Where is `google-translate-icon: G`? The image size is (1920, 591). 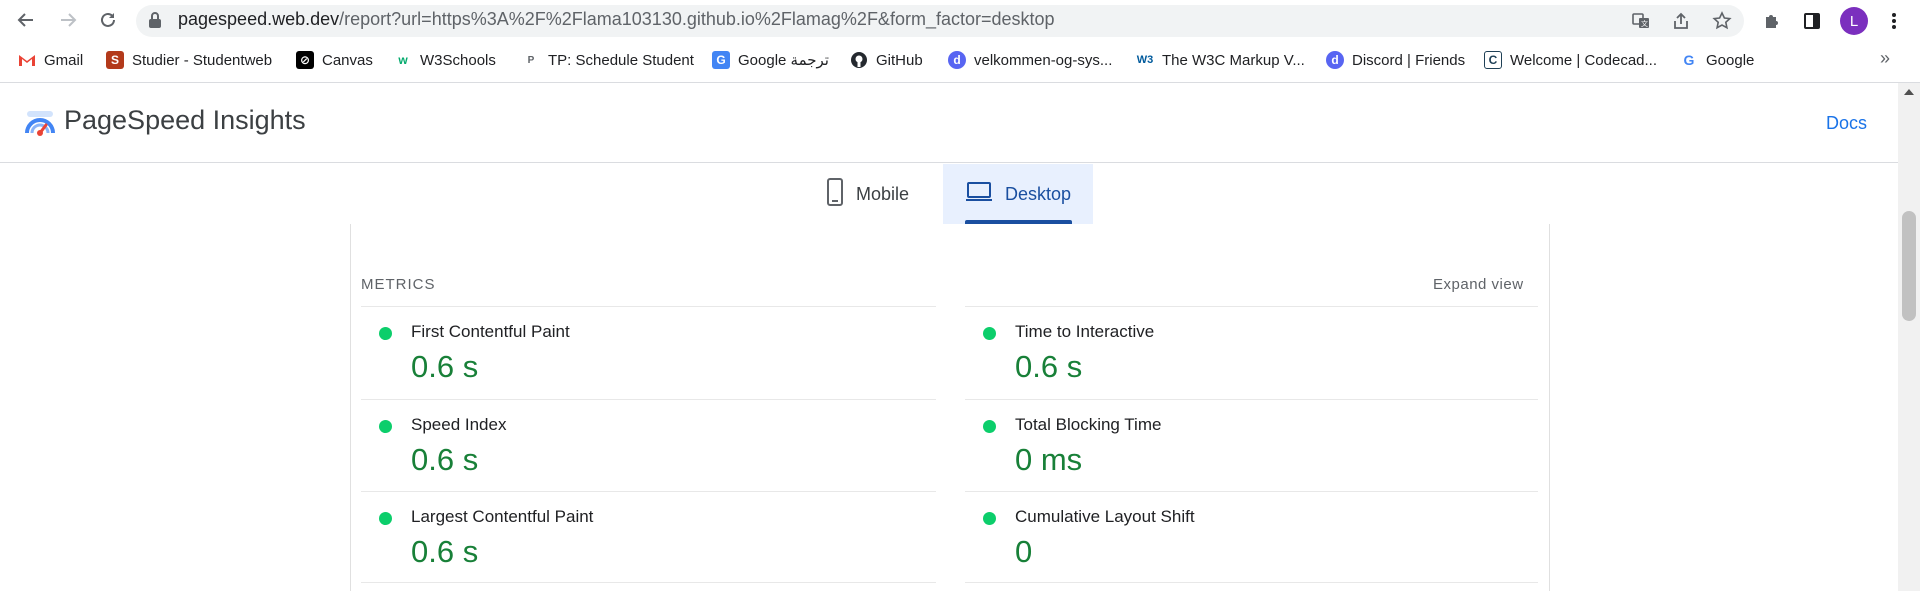 google-translate-icon: G is located at coordinates (721, 60).